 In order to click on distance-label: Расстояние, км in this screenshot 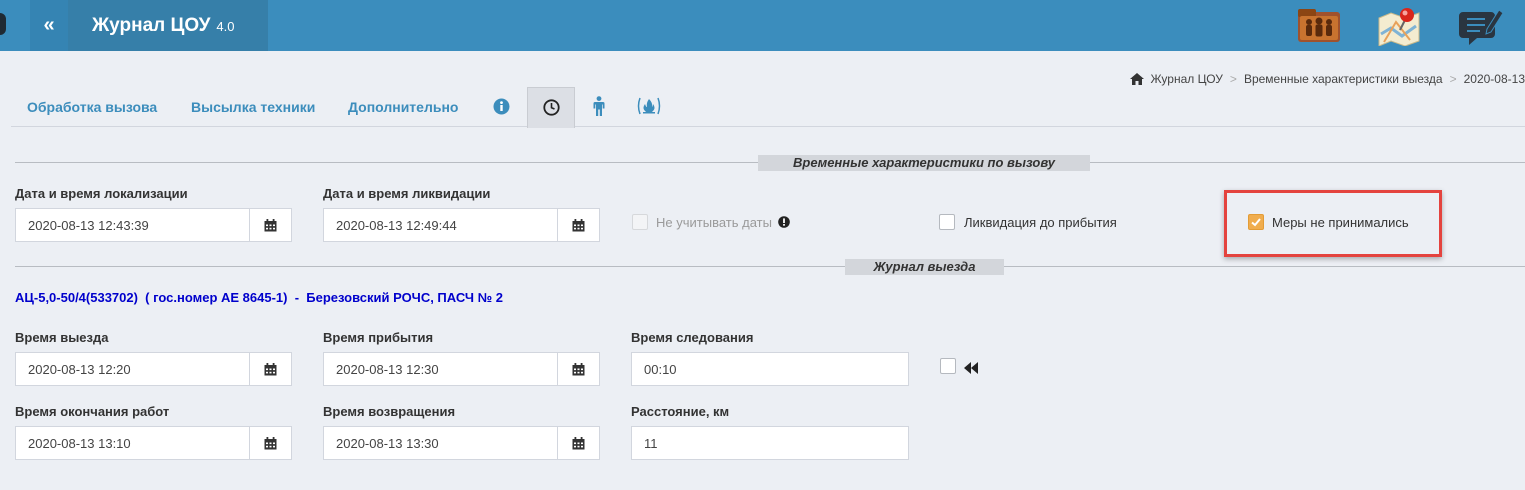, I will do `click(680, 411)`.